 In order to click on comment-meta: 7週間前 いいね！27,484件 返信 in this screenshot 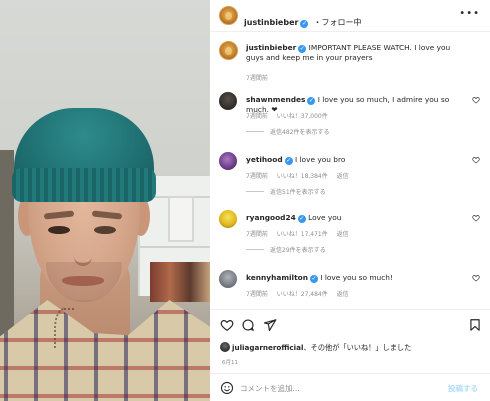, I will do `click(301, 293)`.